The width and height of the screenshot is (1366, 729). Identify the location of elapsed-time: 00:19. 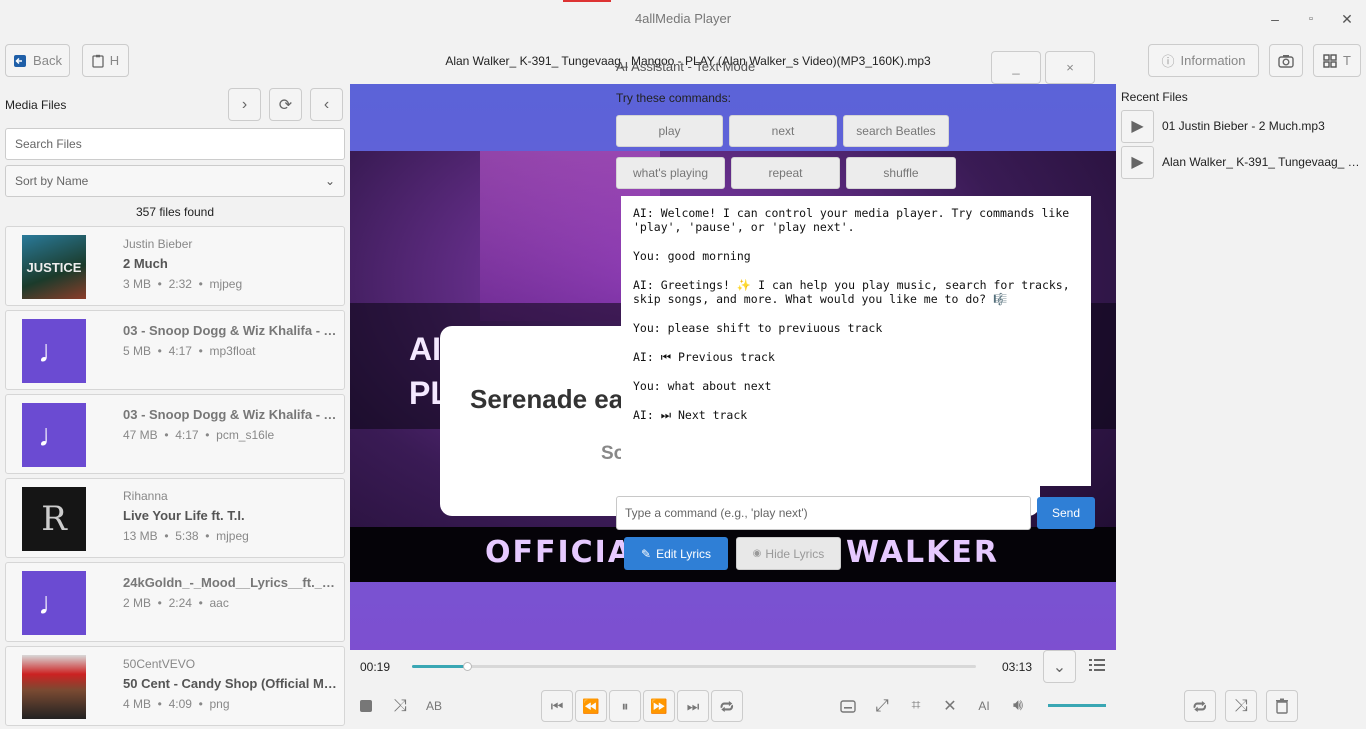
(375, 667).